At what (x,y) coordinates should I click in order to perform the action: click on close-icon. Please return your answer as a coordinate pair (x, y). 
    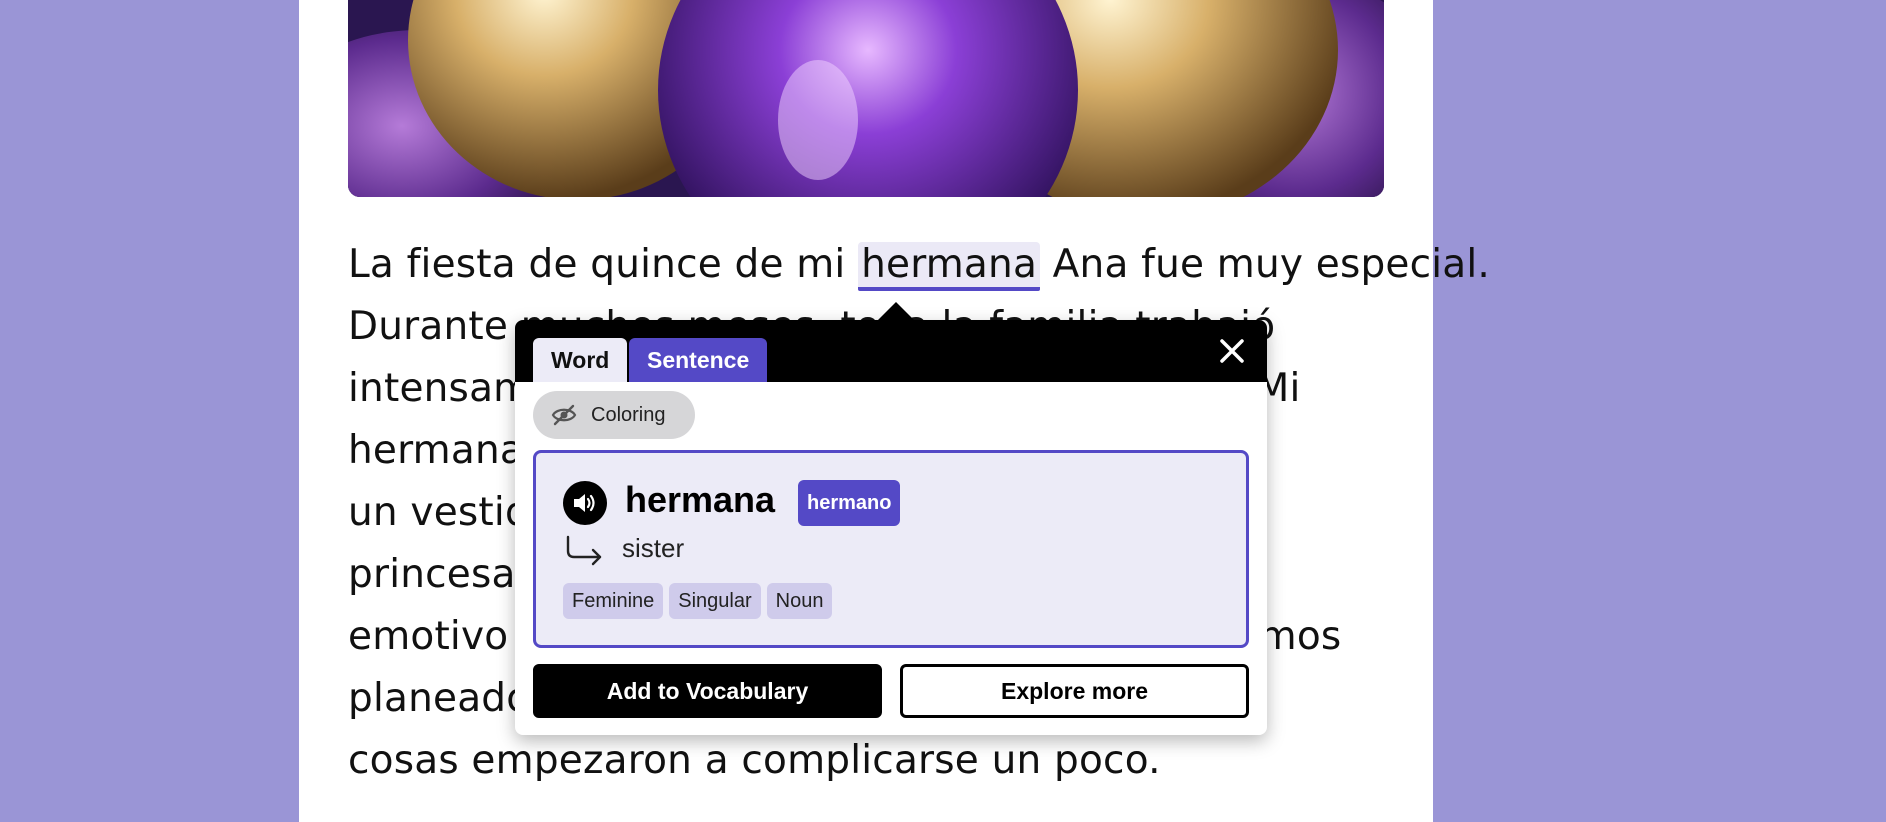
    Looking at the image, I should click on (1232, 351).